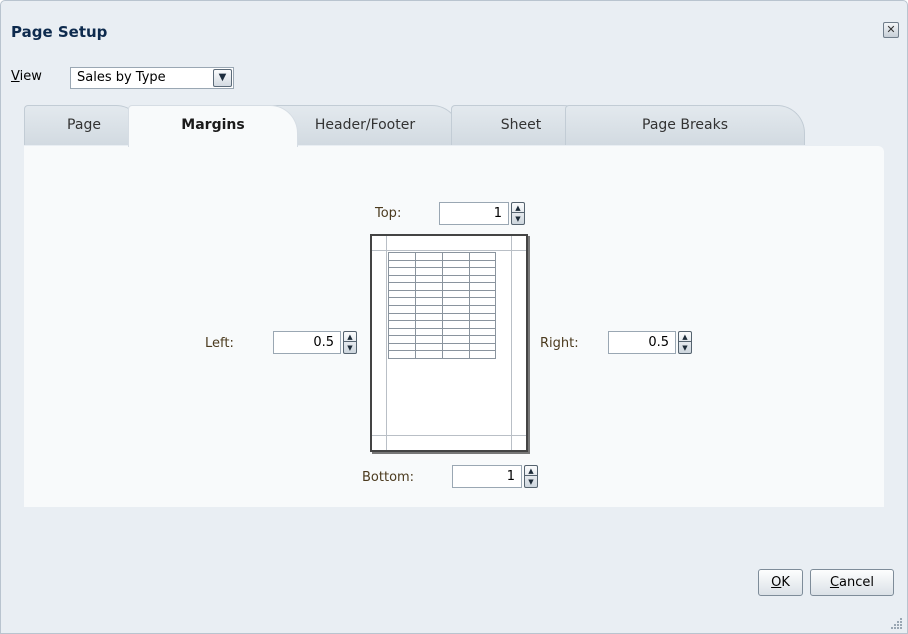 The height and width of the screenshot is (634, 908). Describe the element at coordinates (559, 343) in the screenshot. I see `right-margin-label: Right:` at that location.